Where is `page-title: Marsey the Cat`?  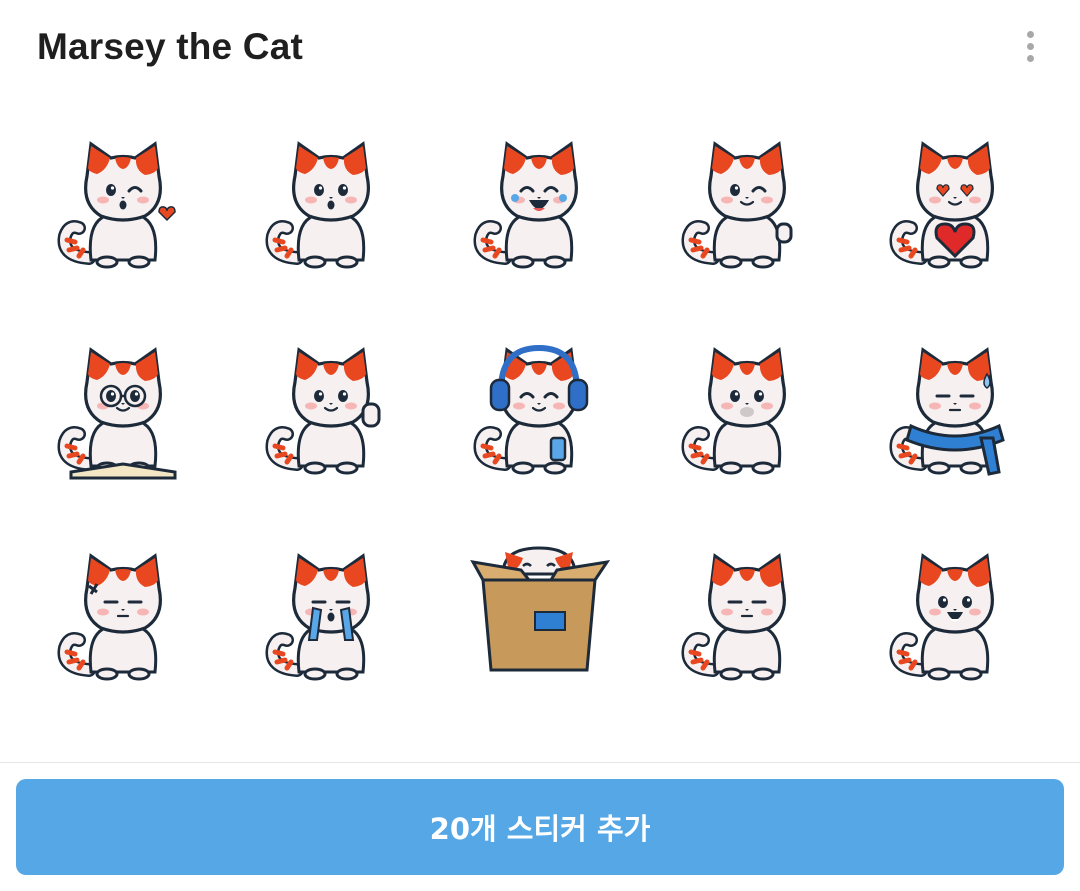 page-title: Marsey the Cat is located at coordinates (170, 46).